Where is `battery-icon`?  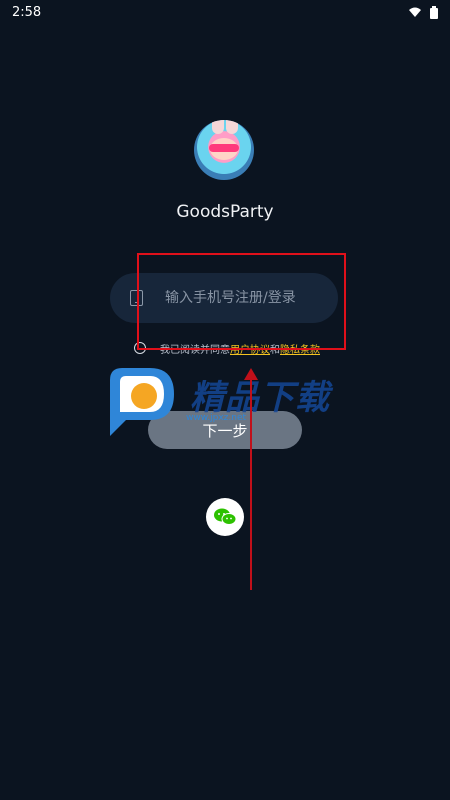
battery-icon is located at coordinates (434, 12).